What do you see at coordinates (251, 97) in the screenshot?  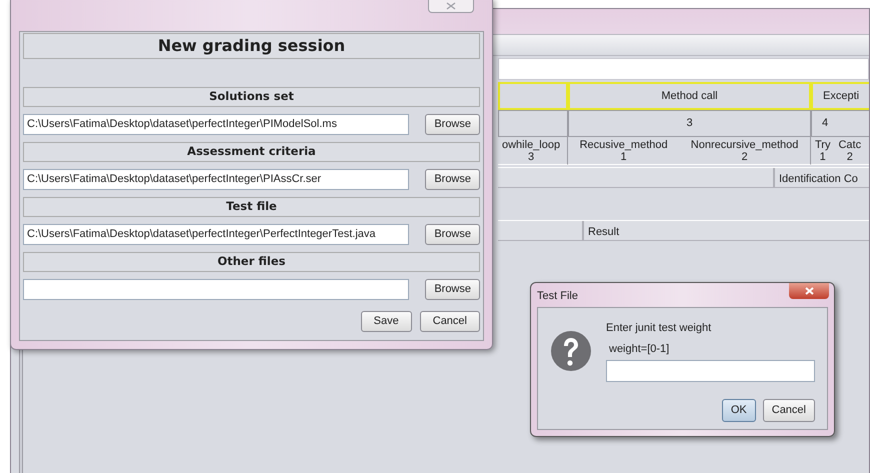 I see `section-label: Solutions set` at bounding box center [251, 97].